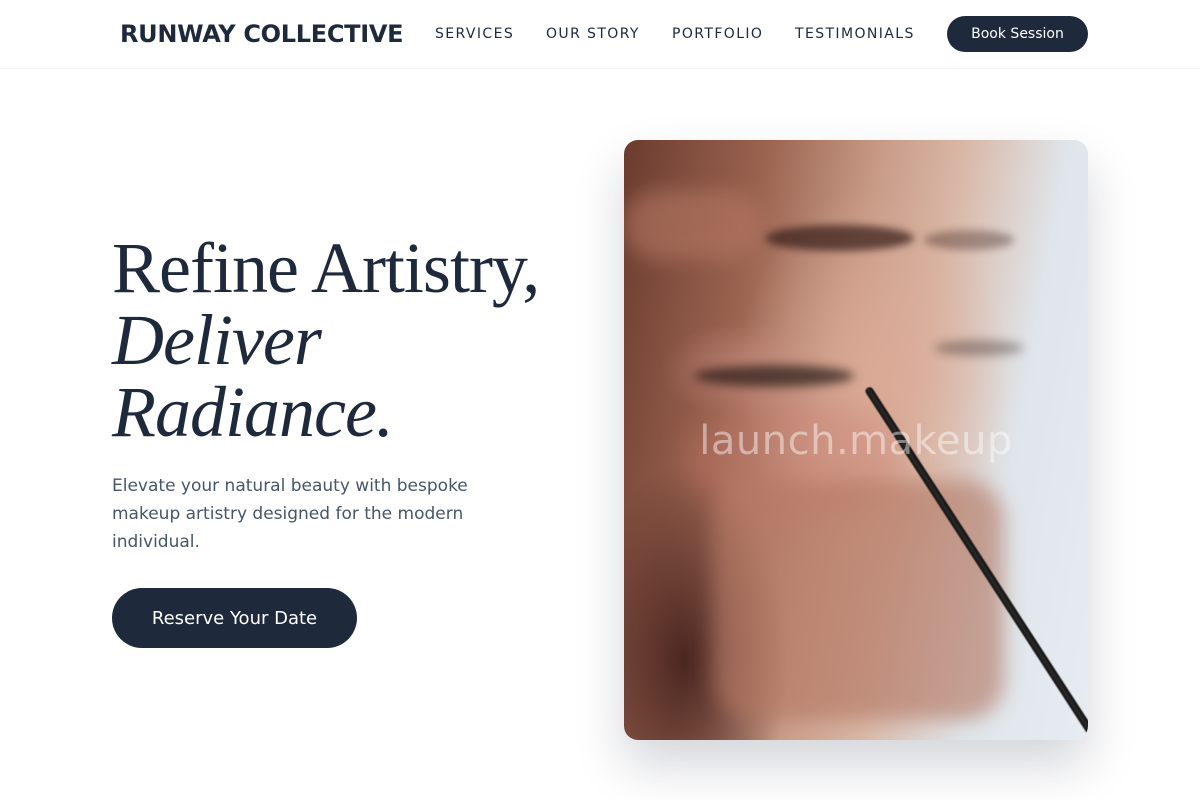  I want to click on nav-portfolio: PORTFOLIO, so click(717, 34).